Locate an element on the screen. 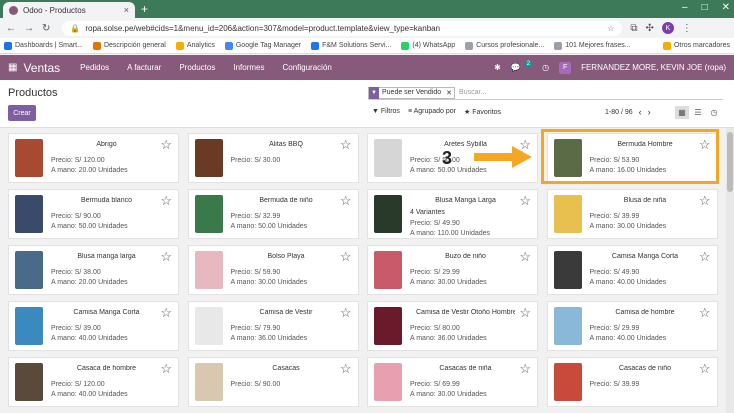 Image resolution: width=734 pixels, height=413 pixels. other-bookmarks: Otros marcadores is located at coordinates (696, 45).